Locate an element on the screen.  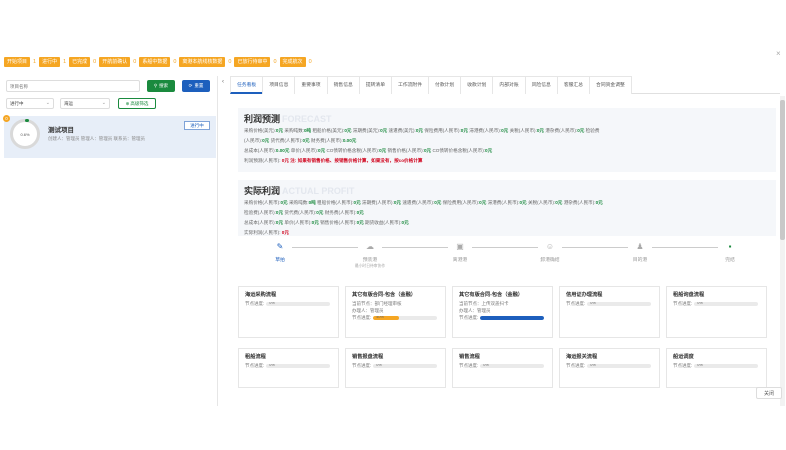
status-chip: 完成航次 0 is located at coordinates (295, 62).